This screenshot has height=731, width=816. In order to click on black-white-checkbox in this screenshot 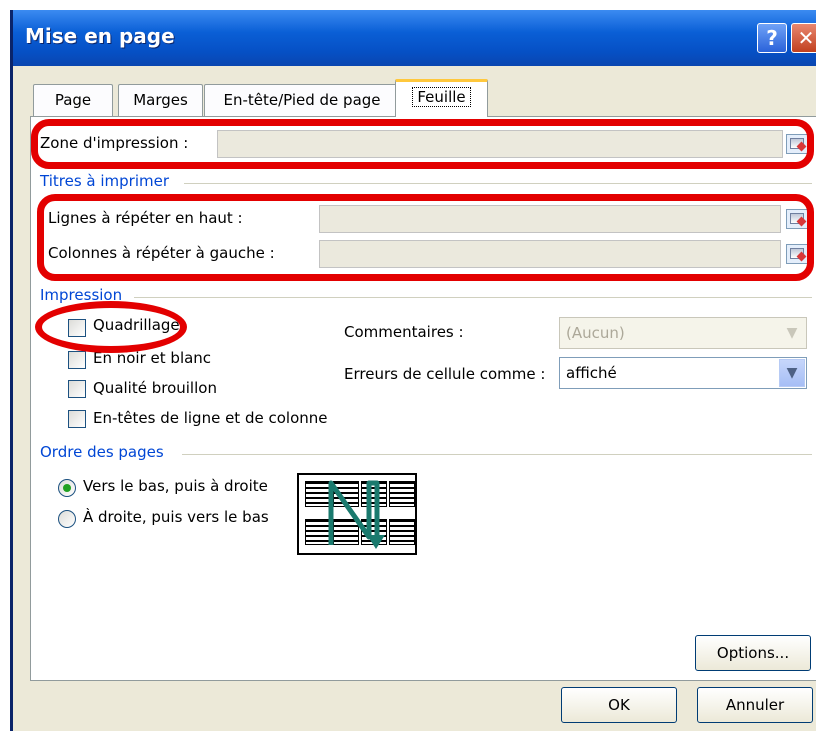, I will do `click(77, 360)`.